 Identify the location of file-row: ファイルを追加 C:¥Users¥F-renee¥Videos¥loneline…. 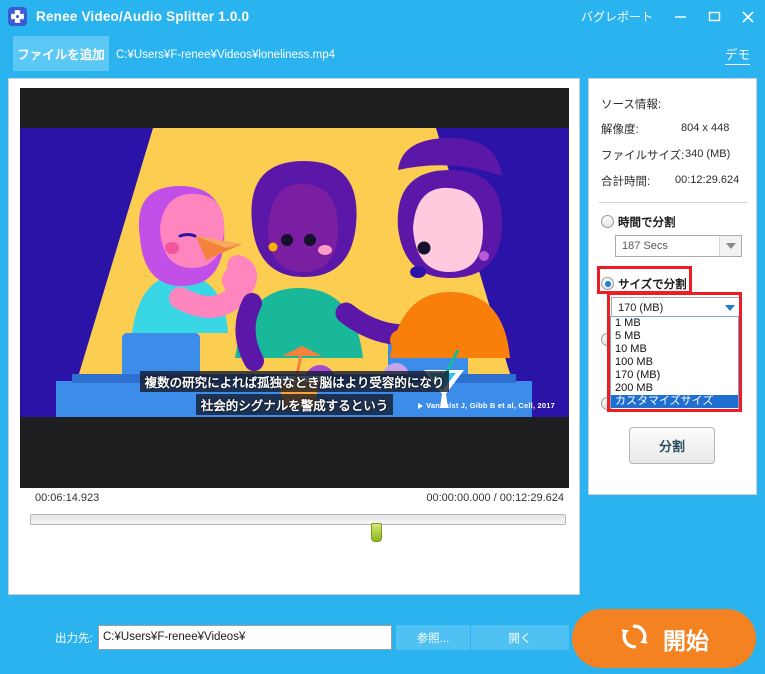
(382, 54).